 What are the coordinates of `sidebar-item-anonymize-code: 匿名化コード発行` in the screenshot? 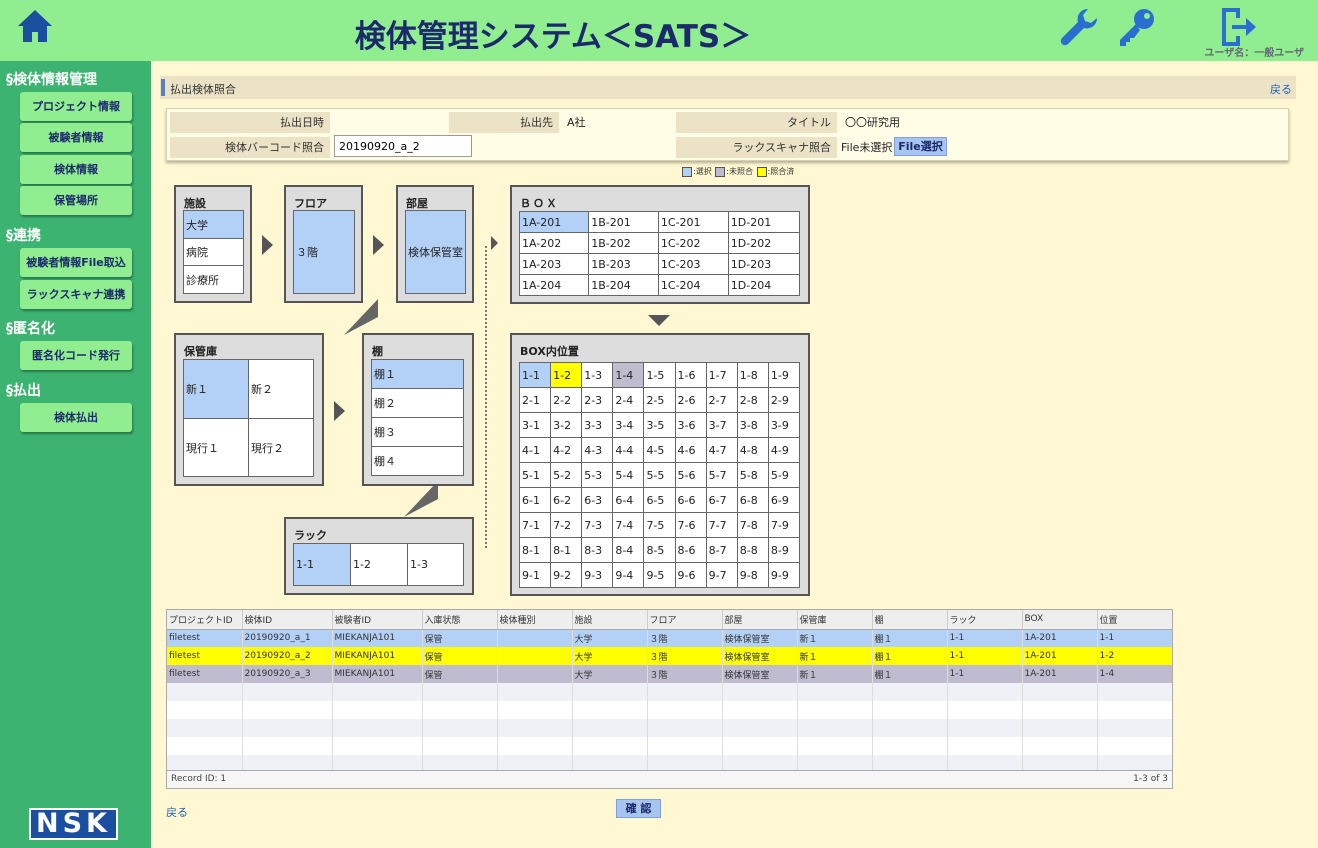 It's located at (76, 355).